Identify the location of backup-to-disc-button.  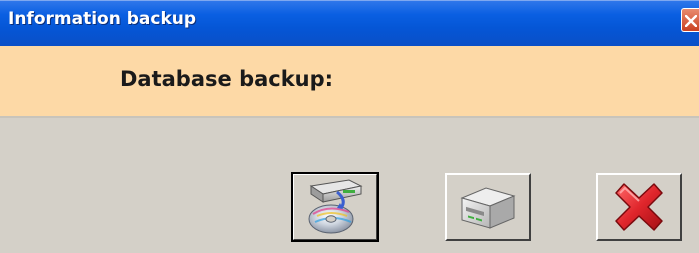
(335, 207).